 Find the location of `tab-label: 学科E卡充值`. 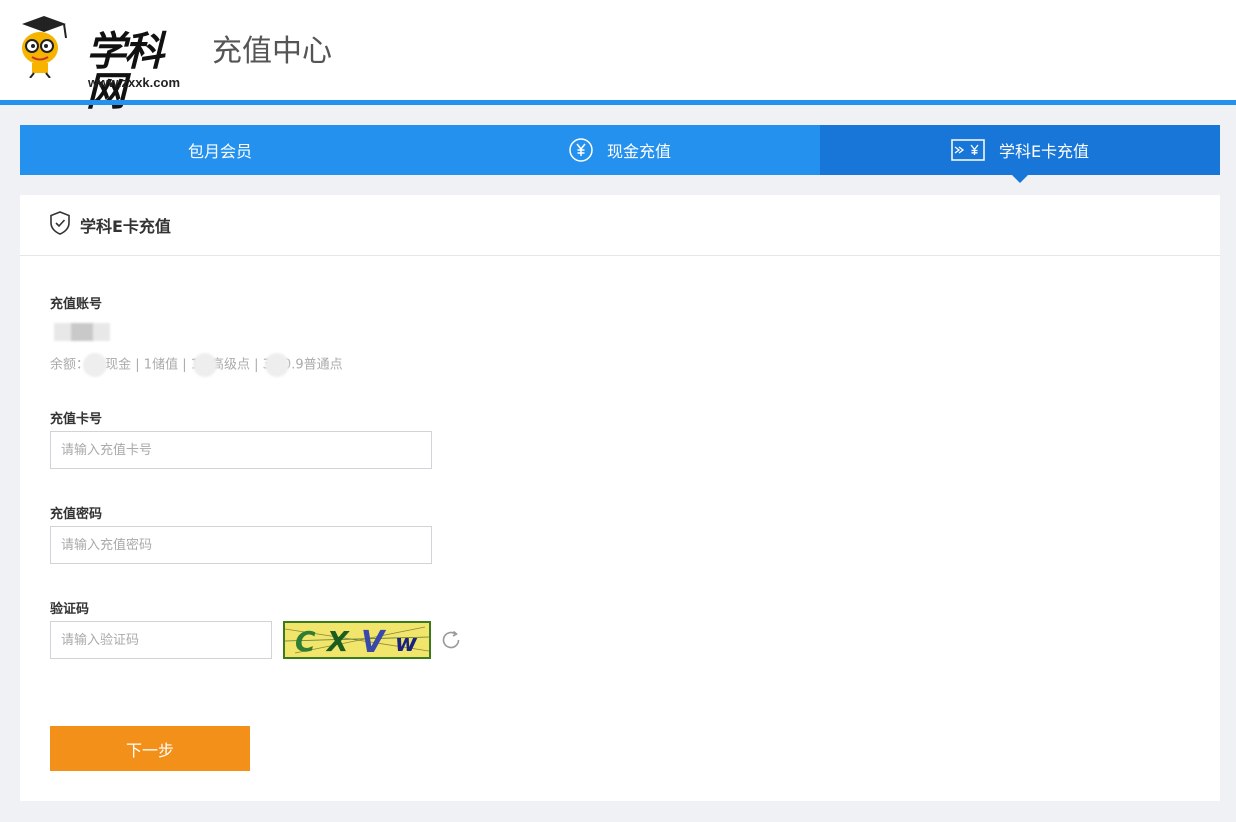

tab-label: 学科E卡充值 is located at coordinates (1044, 151).